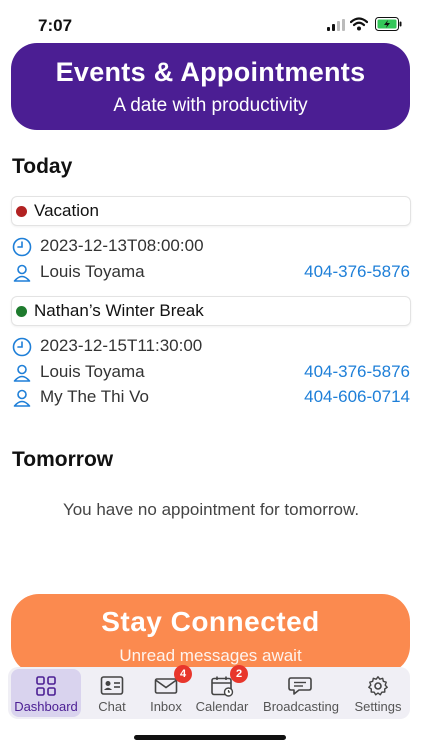  What do you see at coordinates (166, 706) in the screenshot?
I see `tab-label: Inbox` at bounding box center [166, 706].